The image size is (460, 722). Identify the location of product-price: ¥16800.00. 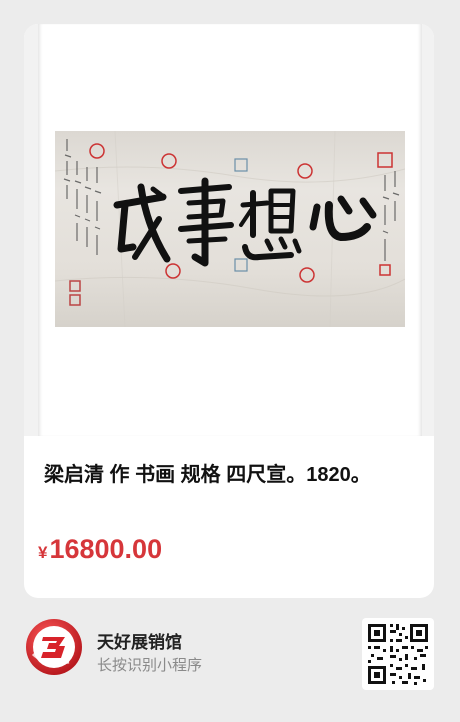
(100, 549).